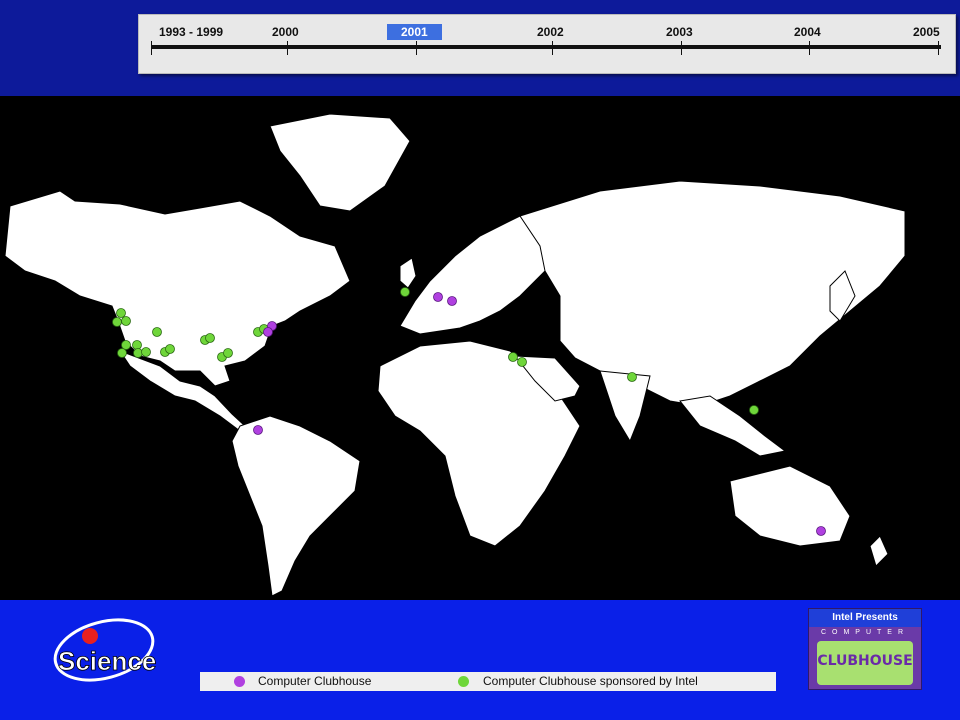  What do you see at coordinates (865, 649) in the screenshot?
I see `clubhouse-logo: Intel Presents COMPUTER CLUBHOUSE` at bounding box center [865, 649].